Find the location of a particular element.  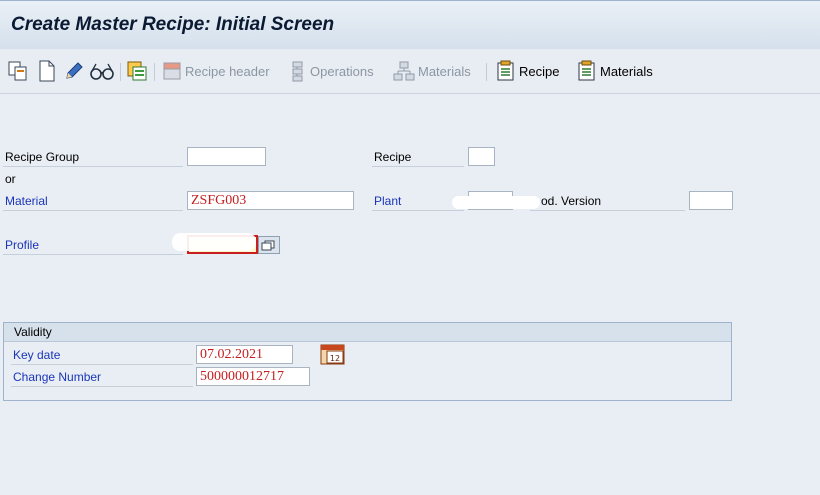

page-title: Create Master Recipe: Initial Screen is located at coordinates (173, 24).